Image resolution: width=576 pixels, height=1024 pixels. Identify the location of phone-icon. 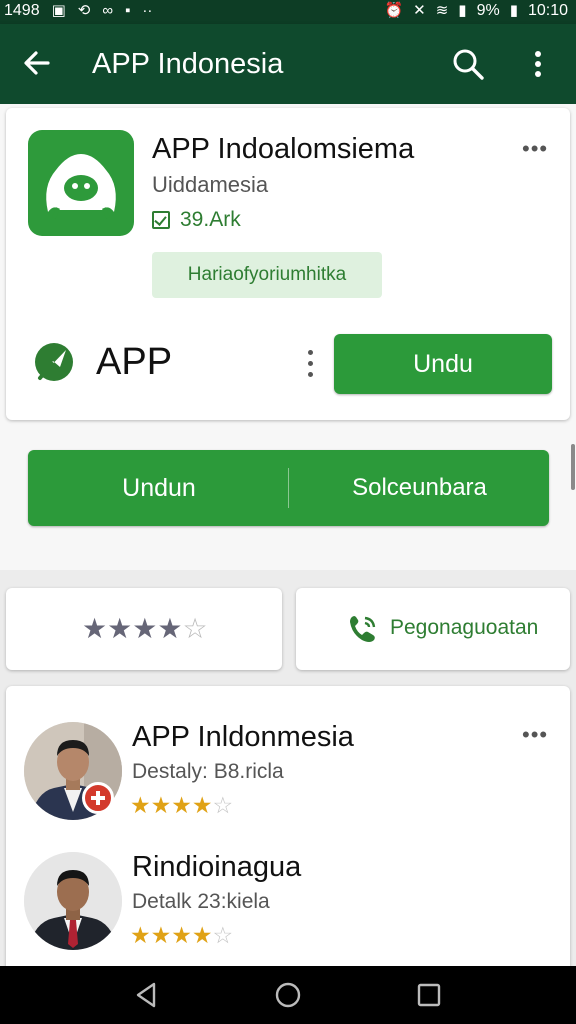
(363, 629).